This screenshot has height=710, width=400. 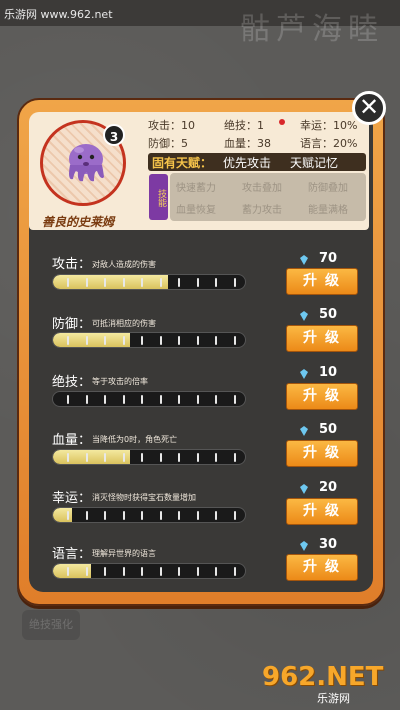 I want to click on row-desc: 当降低为0时，角色死亡, so click(x=135, y=439).